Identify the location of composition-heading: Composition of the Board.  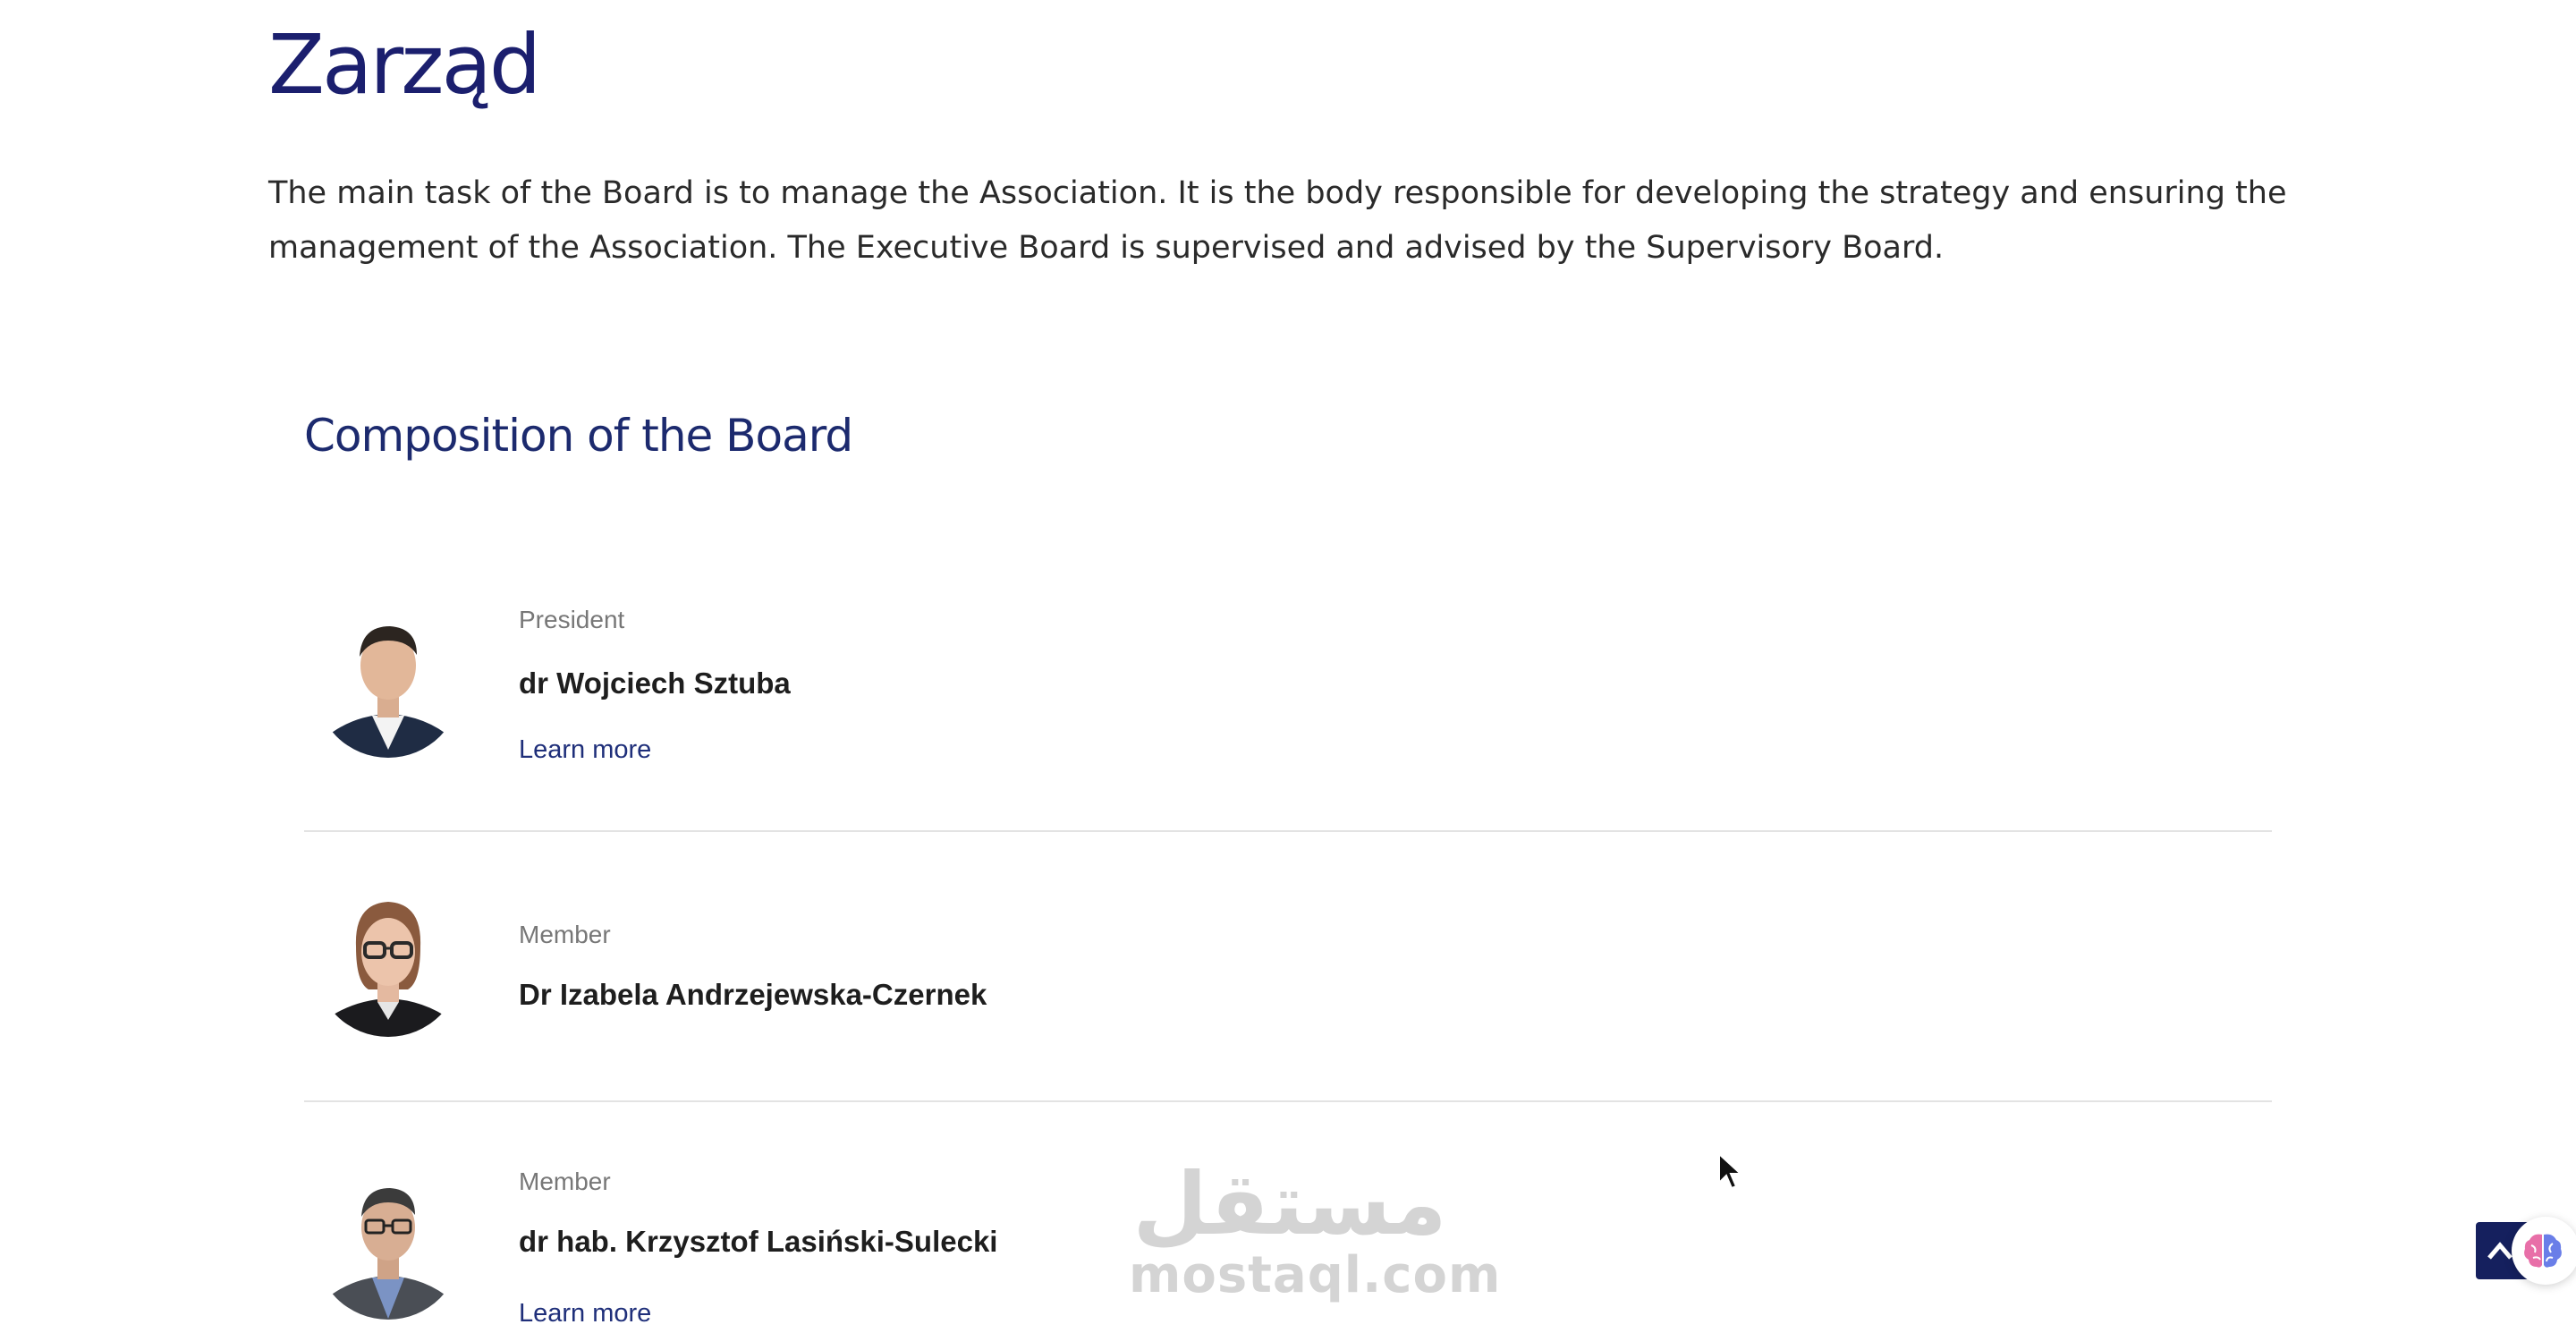
(578, 436).